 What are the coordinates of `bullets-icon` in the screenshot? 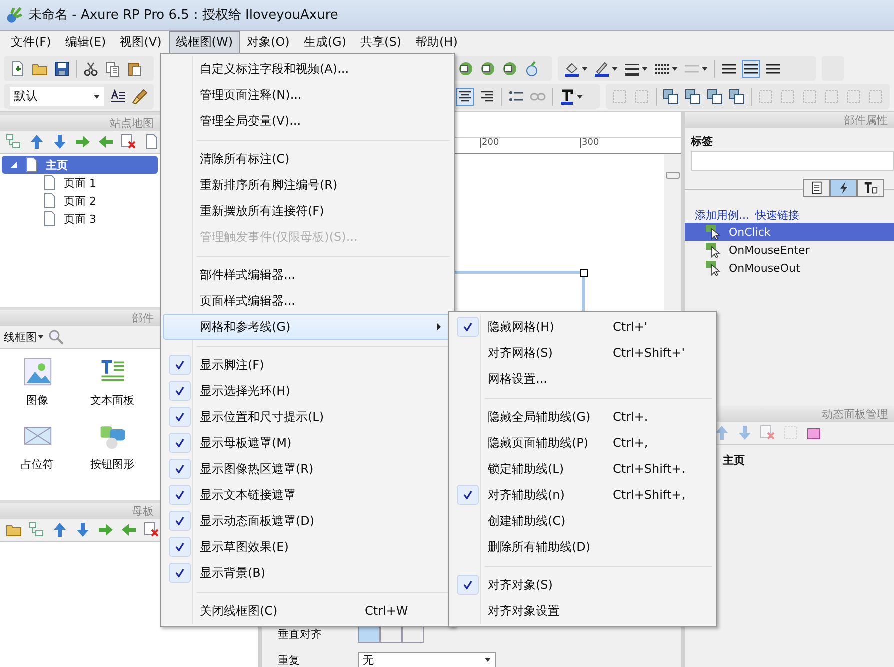 It's located at (516, 96).